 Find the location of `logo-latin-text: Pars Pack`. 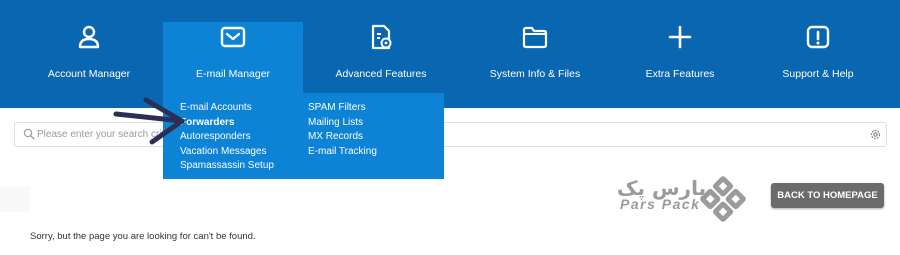

logo-latin-text: Pars Pack is located at coordinates (660, 204).